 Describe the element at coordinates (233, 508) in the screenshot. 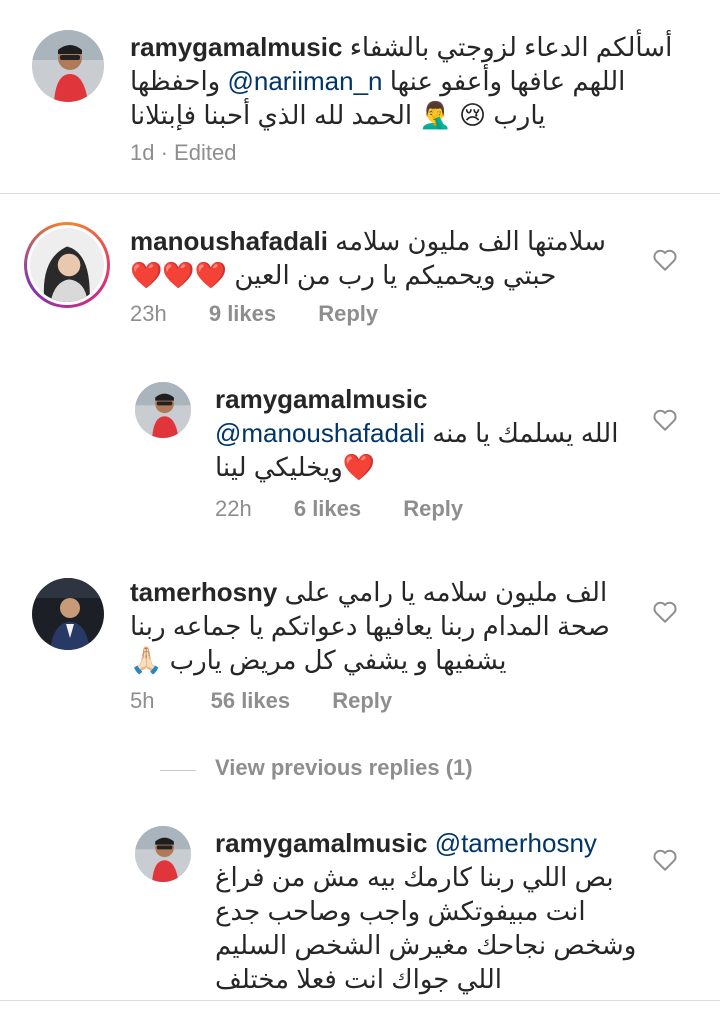

I see `reply-time: 22h` at that location.